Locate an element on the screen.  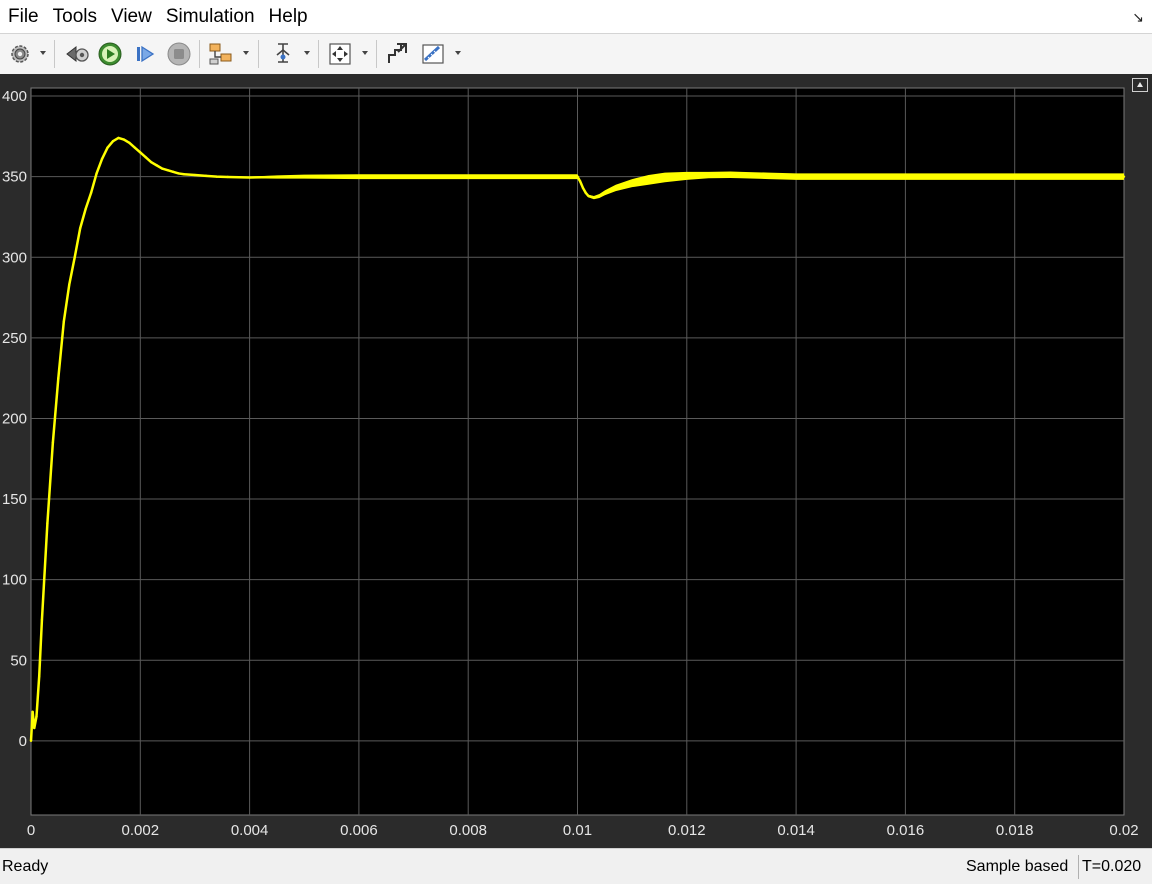
sample-mode: Sample based is located at coordinates (1017, 866).